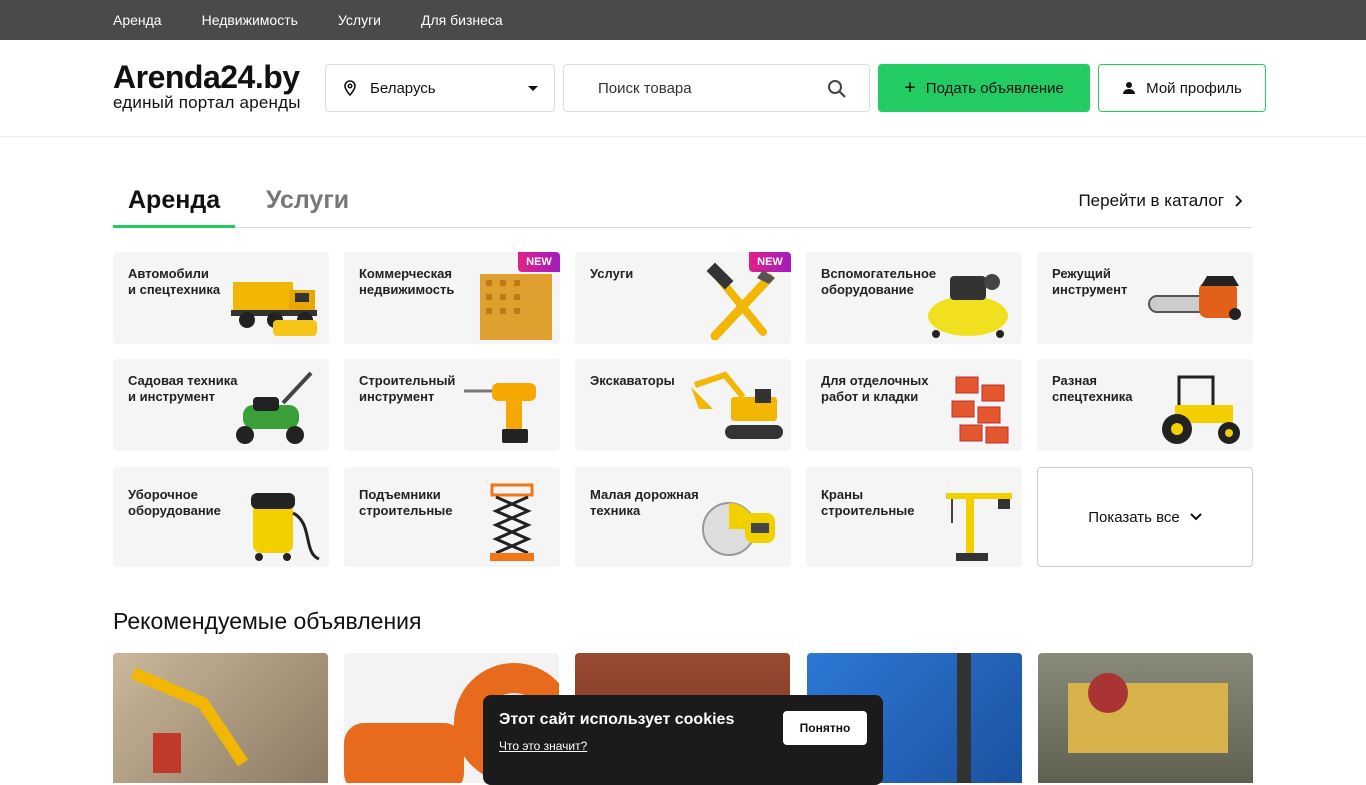 This screenshot has height=785, width=1366. I want to click on category-card-services: Услуги NEW, so click(683, 298).